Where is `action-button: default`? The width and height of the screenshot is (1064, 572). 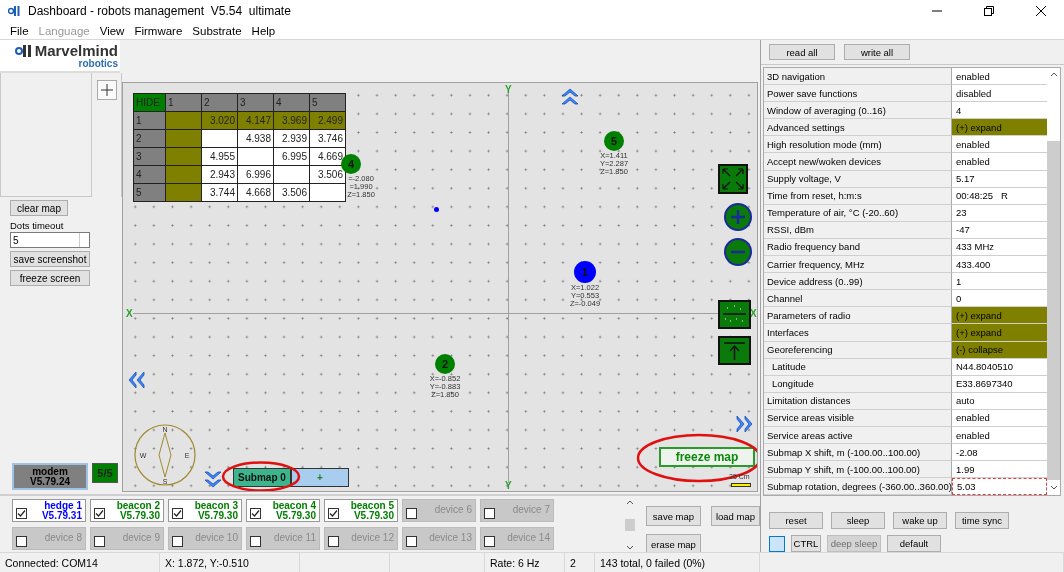 action-button: default is located at coordinates (914, 544).